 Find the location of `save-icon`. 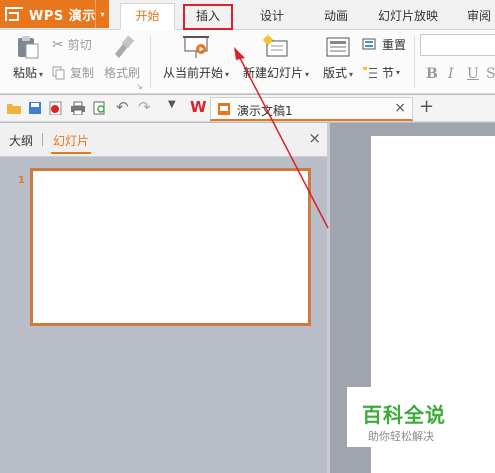

save-icon is located at coordinates (35, 108).